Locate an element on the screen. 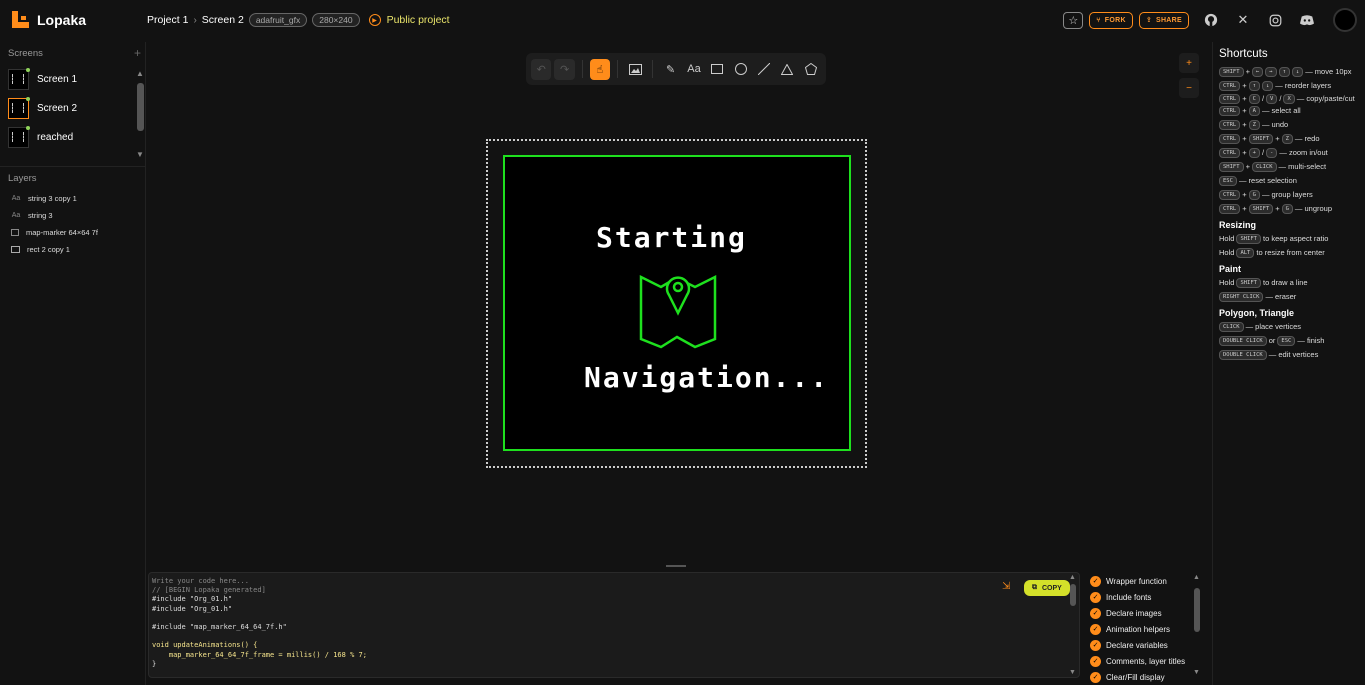 The height and width of the screenshot is (685, 1365). star-icon: ☆ is located at coordinates (1073, 20).